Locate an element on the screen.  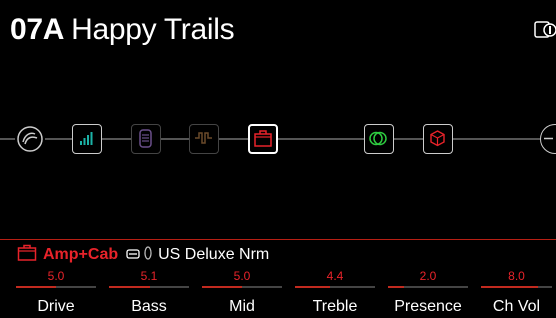
filter-block is located at coordinates (204, 139).